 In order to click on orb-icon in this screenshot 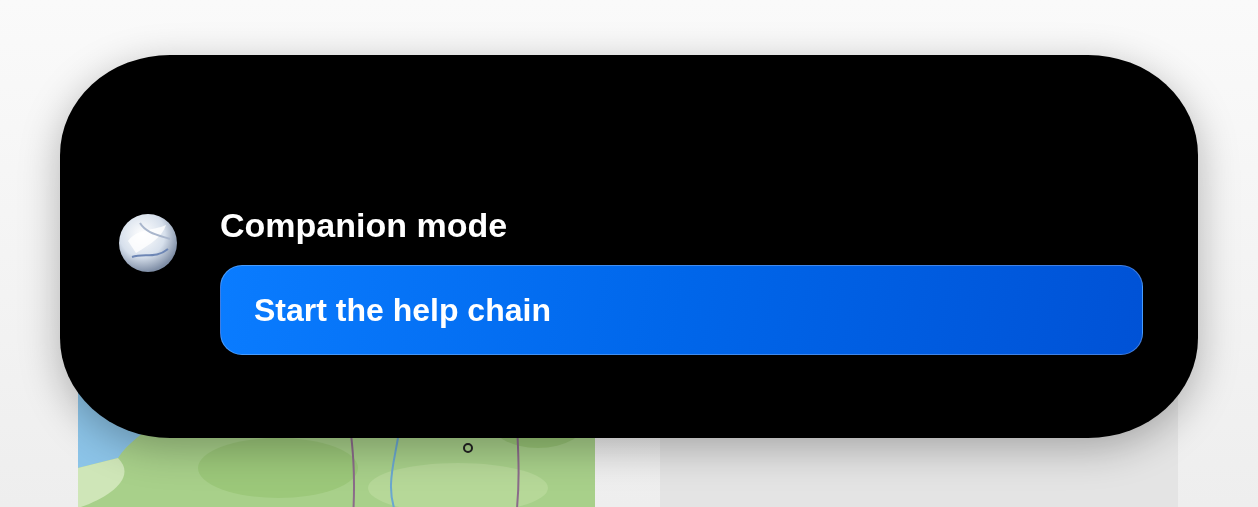, I will do `click(148, 243)`.